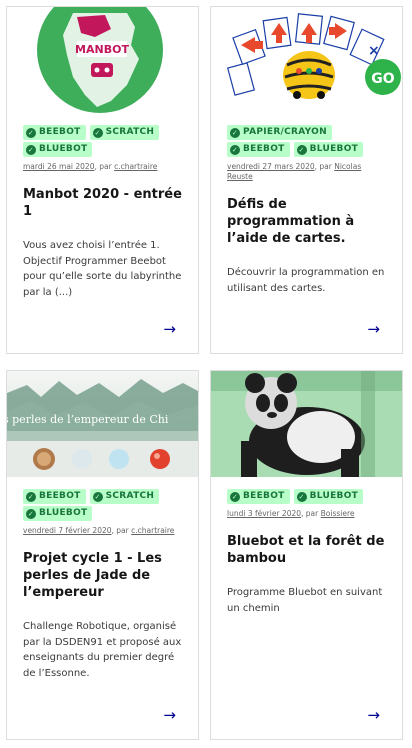  I want to click on manbot-logo-text: MANBOT, so click(102, 49).